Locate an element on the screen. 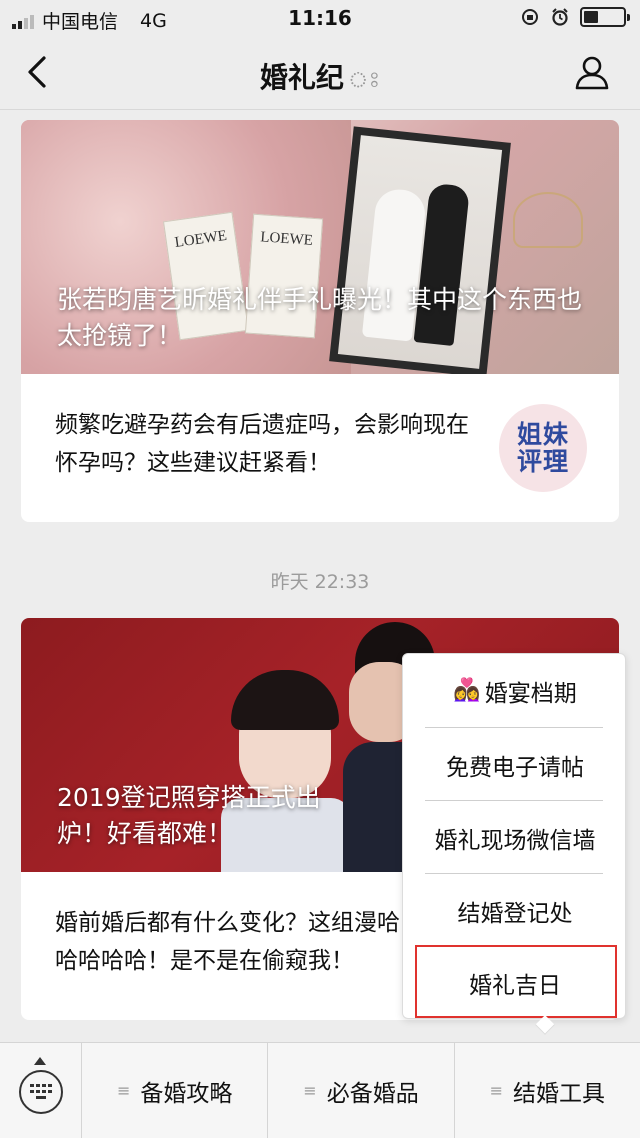 The width and height of the screenshot is (640, 1138). bottom-menu-bar: ≡ 备婚攻略 ≡ 必备婚品 ≡ 结婚工具 is located at coordinates (320, 1090).